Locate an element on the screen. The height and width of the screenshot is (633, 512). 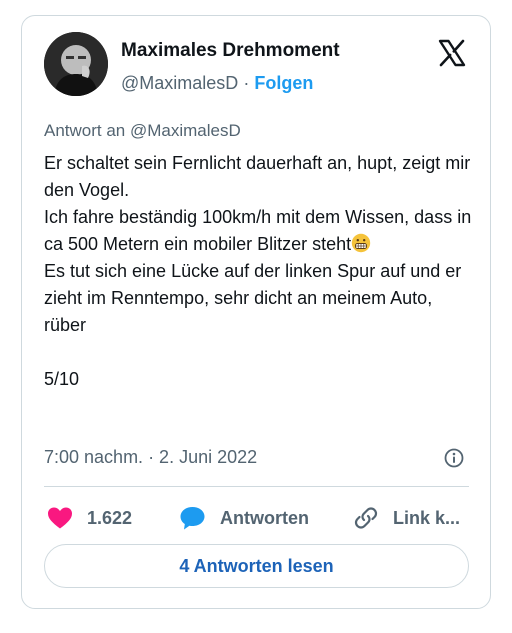
read-replies-button: 4 Antworten lesen is located at coordinates (256, 566).